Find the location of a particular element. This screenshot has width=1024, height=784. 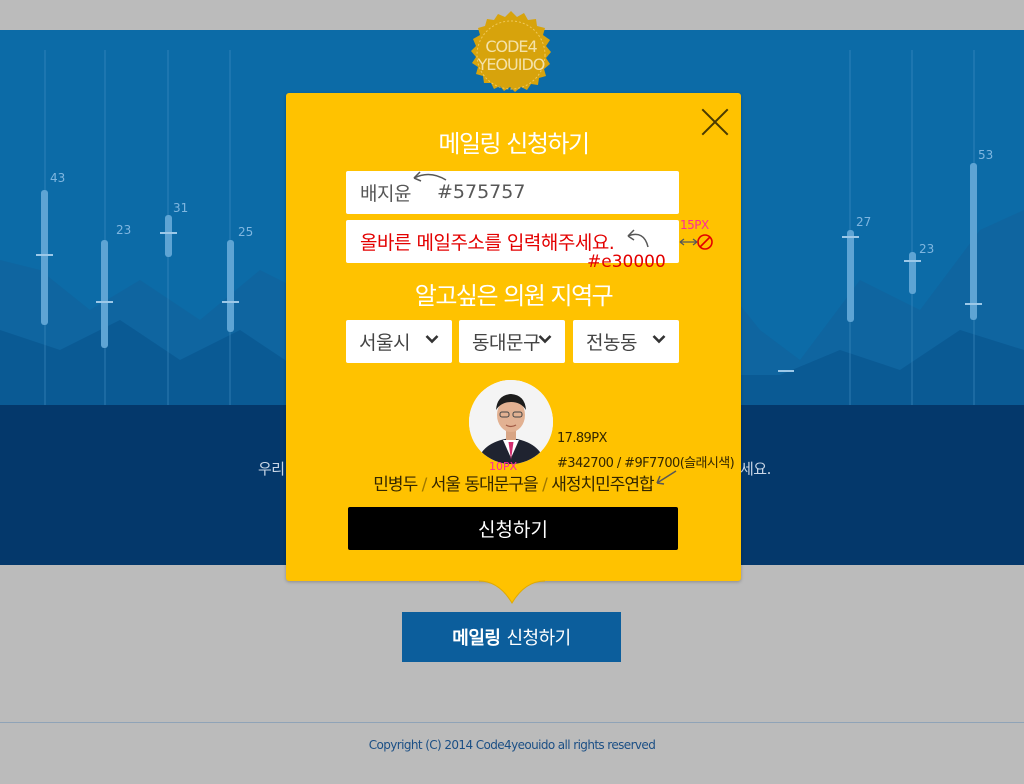

annotation-email-gap: 15PX is located at coordinates (694, 225).